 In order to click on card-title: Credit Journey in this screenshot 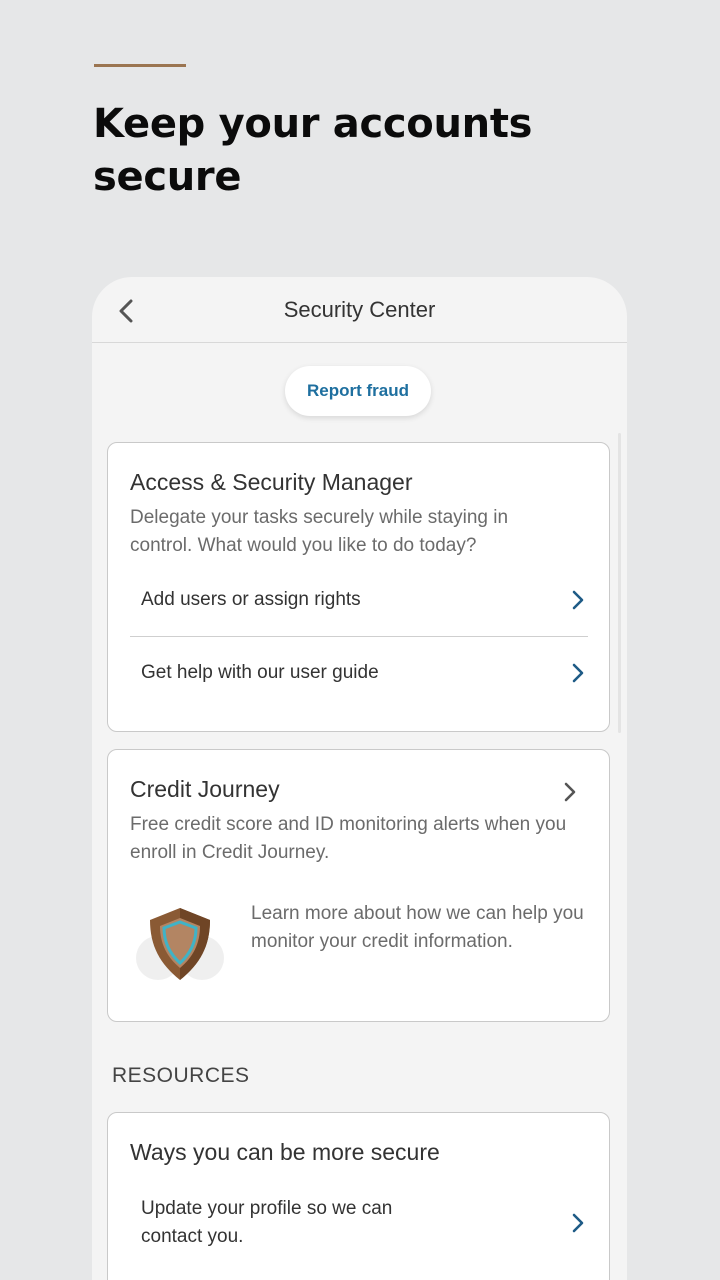, I will do `click(205, 789)`.